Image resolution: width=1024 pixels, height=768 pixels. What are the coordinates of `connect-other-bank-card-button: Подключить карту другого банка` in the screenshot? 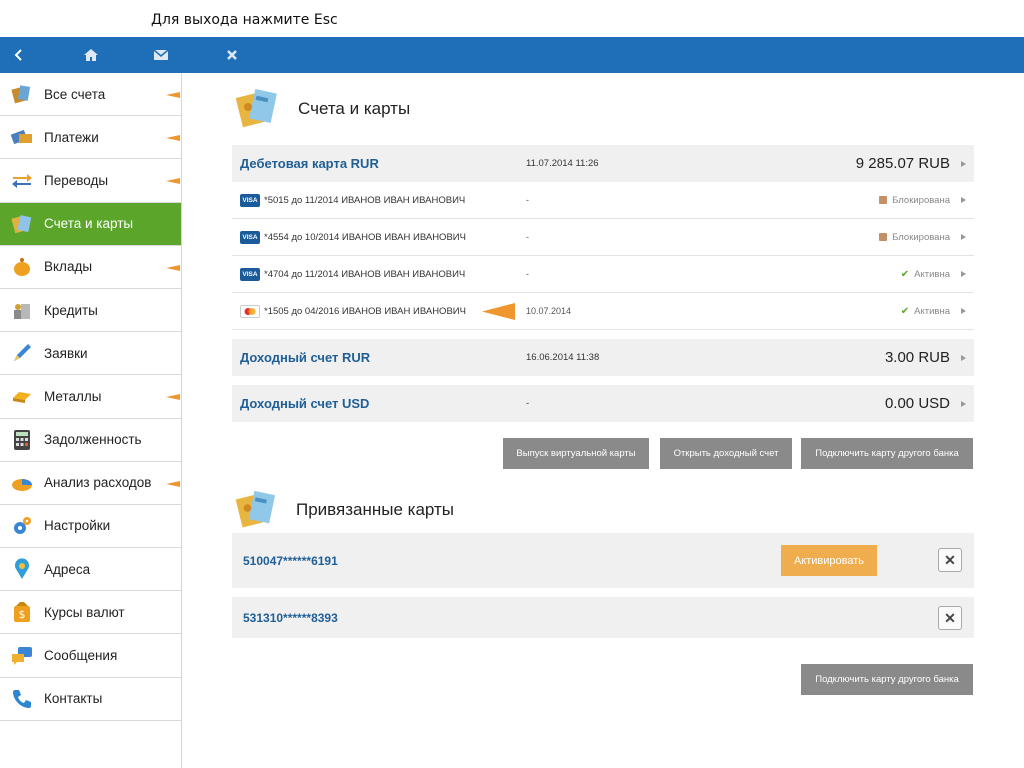 It's located at (887, 453).